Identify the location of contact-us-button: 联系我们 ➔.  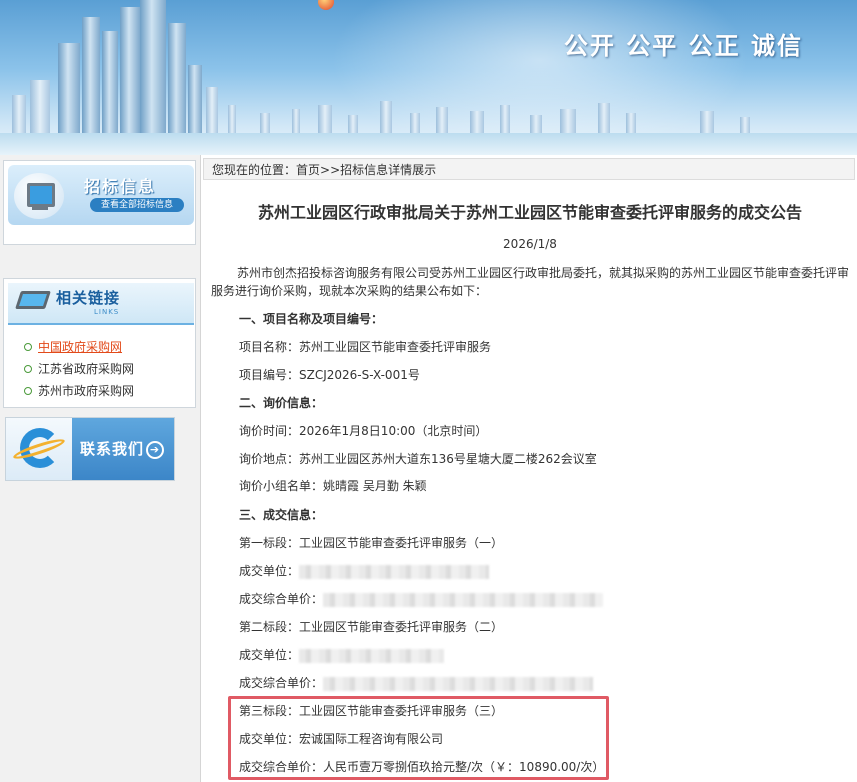
(90, 449).